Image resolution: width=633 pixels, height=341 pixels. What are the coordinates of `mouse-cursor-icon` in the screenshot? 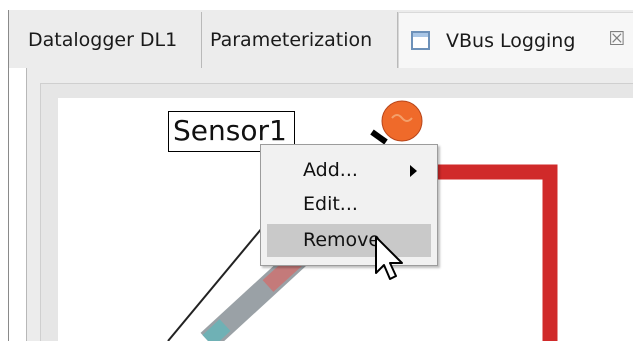 It's located at (389, 258).